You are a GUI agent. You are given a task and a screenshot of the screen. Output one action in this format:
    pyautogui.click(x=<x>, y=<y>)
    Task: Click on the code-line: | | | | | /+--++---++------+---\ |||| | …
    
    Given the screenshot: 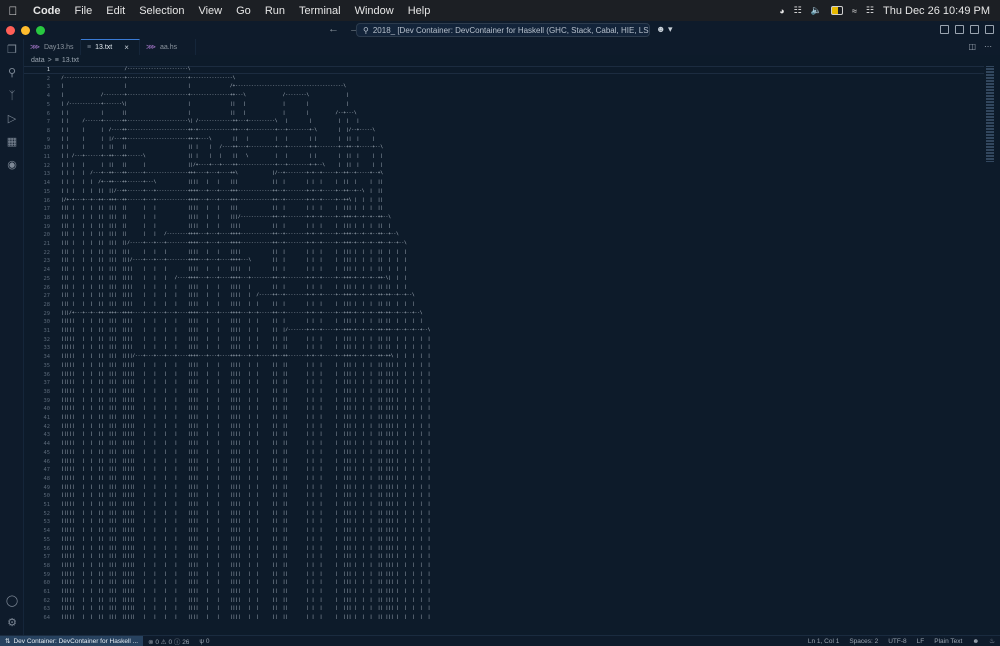 What is the action you would take?
    pyautogui.click(x=250, y=183)
    